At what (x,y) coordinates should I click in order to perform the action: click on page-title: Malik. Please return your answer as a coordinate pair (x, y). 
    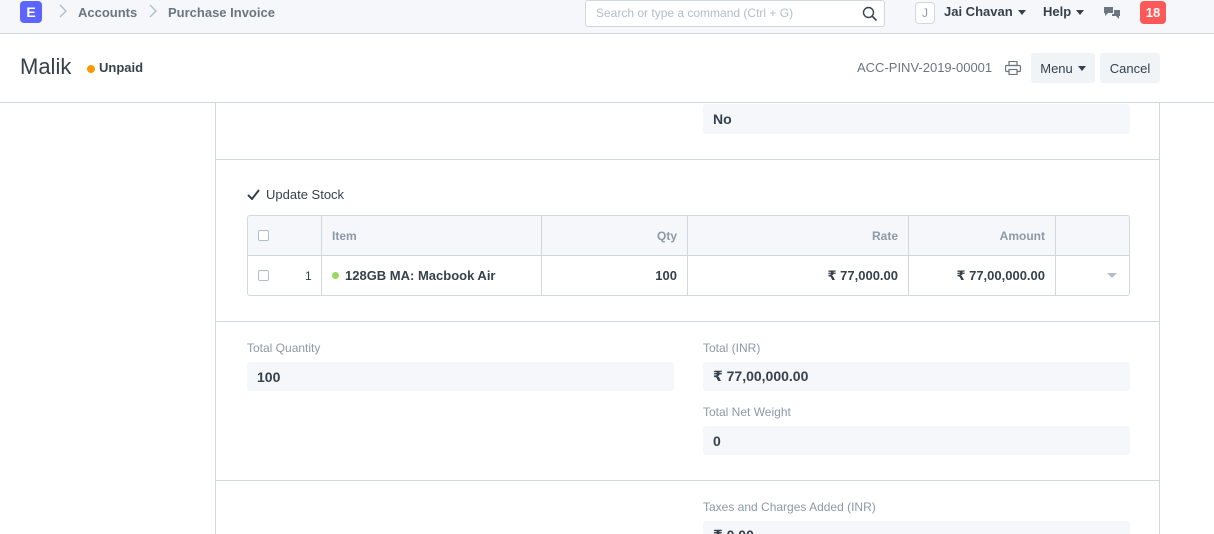
    Looking at the image, I should click on (46, 66).